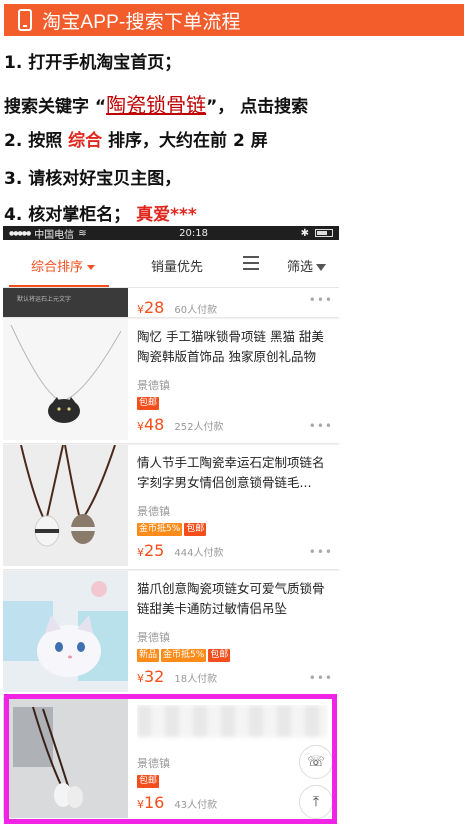  I want to click on paid-count: 444人付款, so click(199, 553).